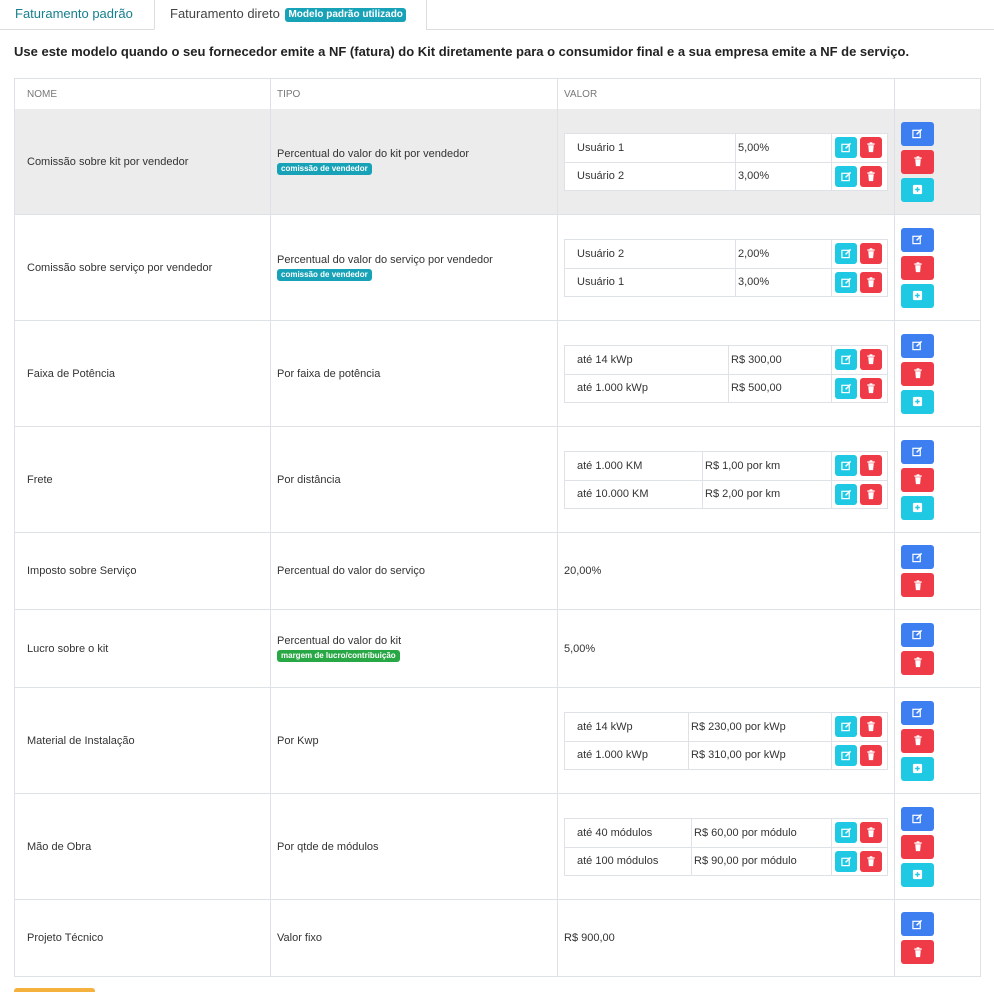  I want to click on range-label: até 40 módulos, so click(628, 832).